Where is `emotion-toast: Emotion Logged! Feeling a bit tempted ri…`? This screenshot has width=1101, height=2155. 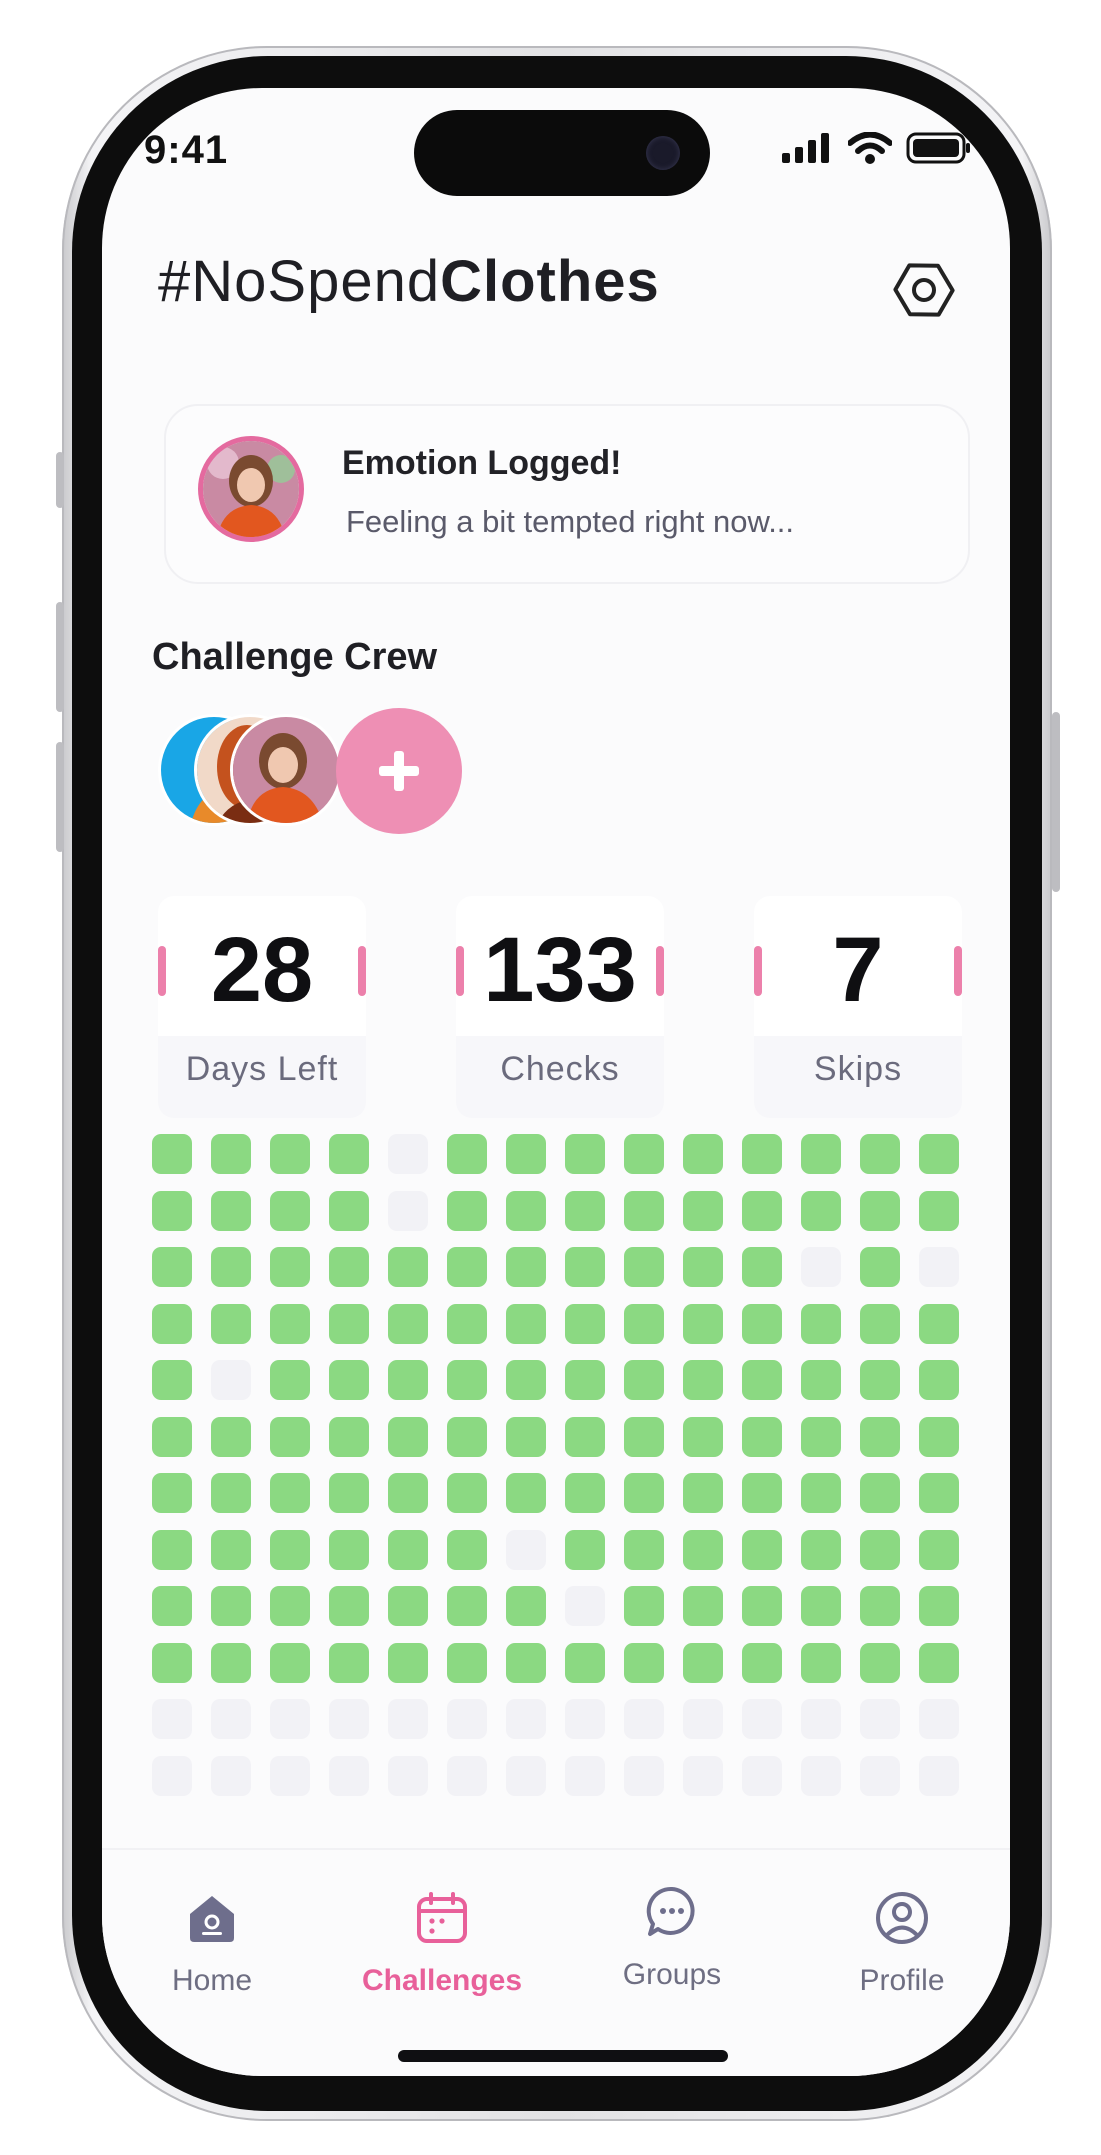
emotion-toast: Emotion Logged! Feeling a bit tempted ri… is located at coordinates (567, 494).